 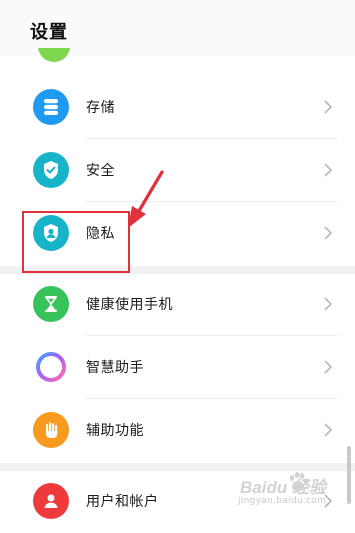 I want to click on settings-item-label: 智慧助手, so click(x=115, y=368).